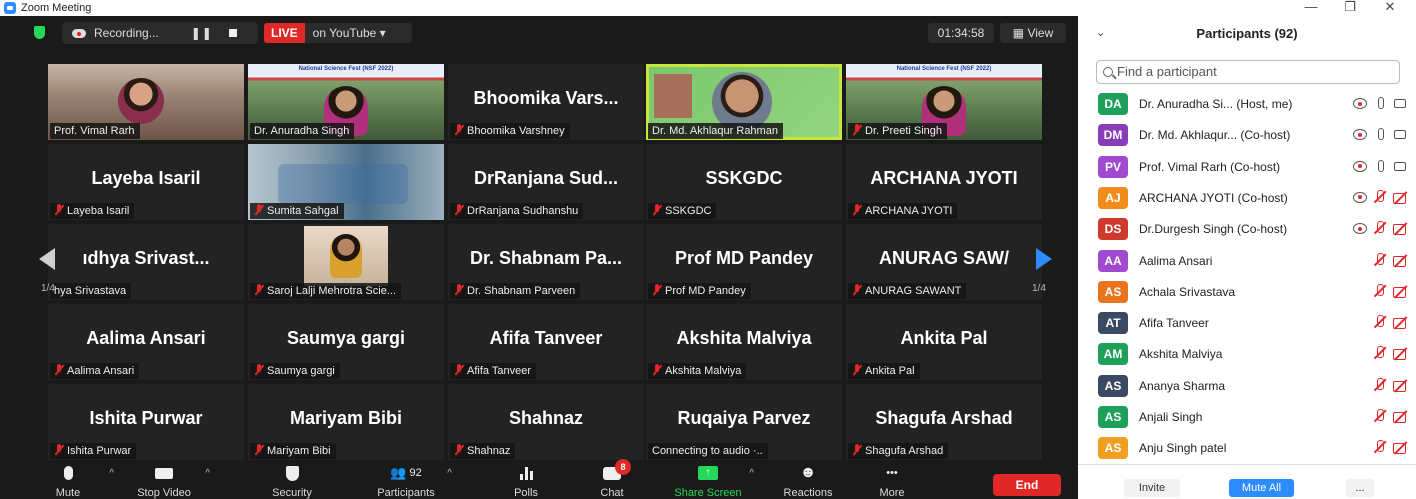  I want to click on participant-row: AS Ananya Sharma, so click(1247, 385).